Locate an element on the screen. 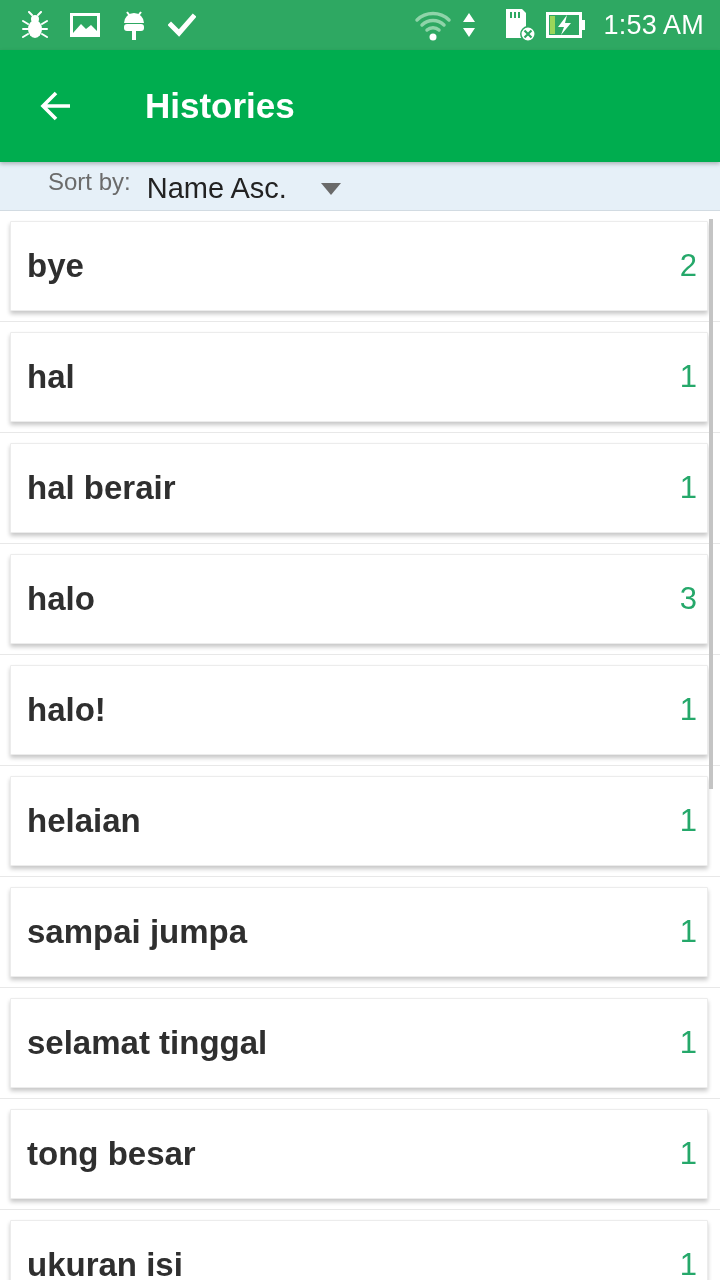 Image resolution: width=720 pixels, height=1280 pixels. history-card: selamat tinggal 1 is located at coordinates (359, 1043).